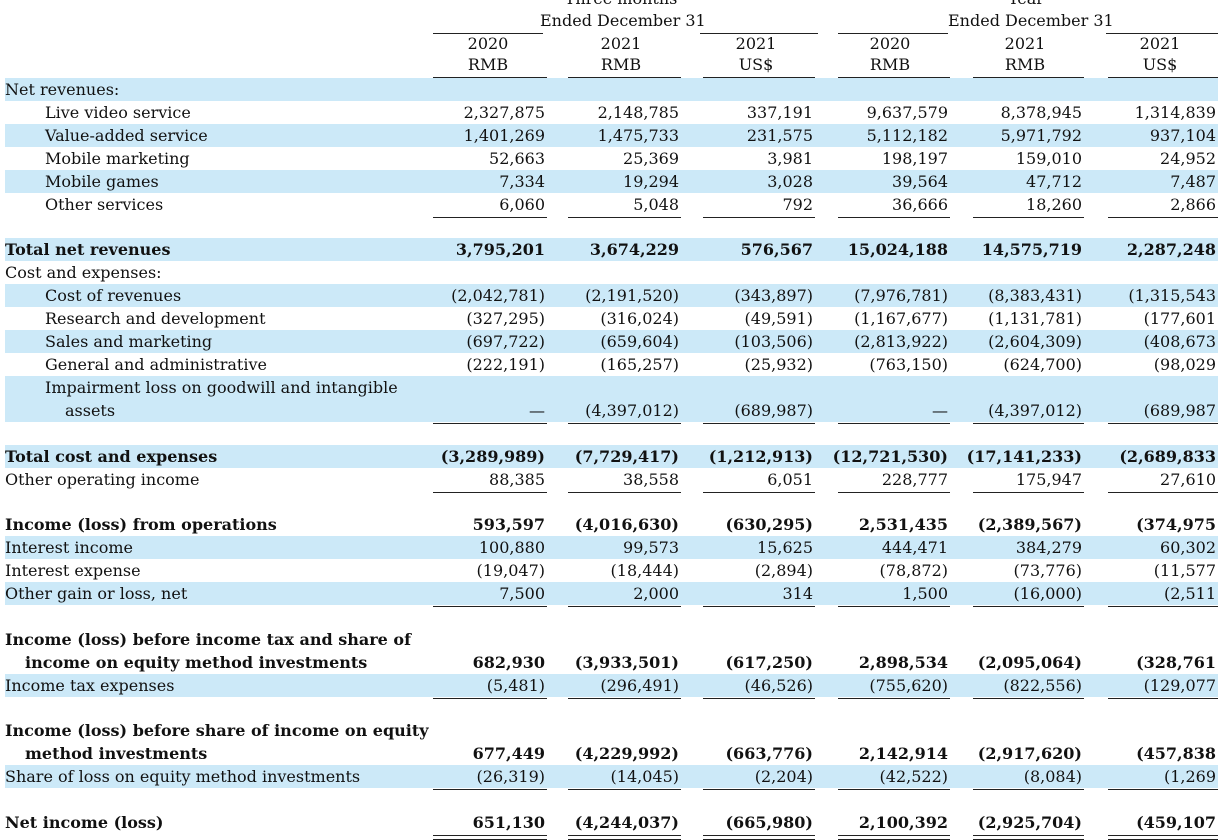  I want to click on row-value-col-2: 576,567, so click(776, 249).